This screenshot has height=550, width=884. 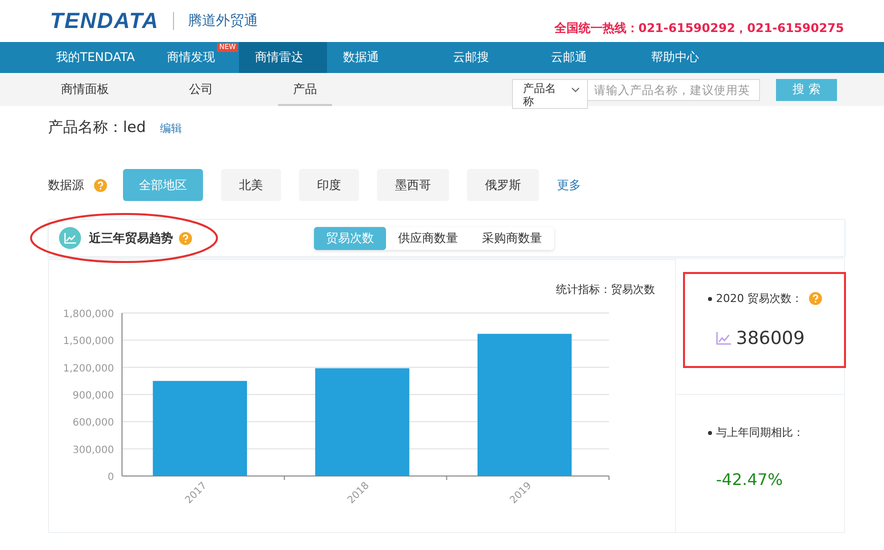 What do you see at coordinates (605, 289) in the screenshot?
I see `metric-label: 统计指标：贸易次数` at bounding box center [605, 289].